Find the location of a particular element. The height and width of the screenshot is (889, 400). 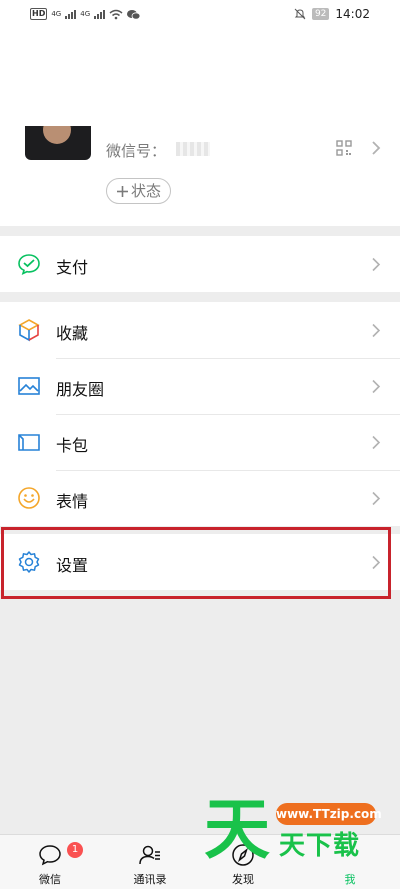

moments-label: 朋友圈 is located at coordinates (80, 389).